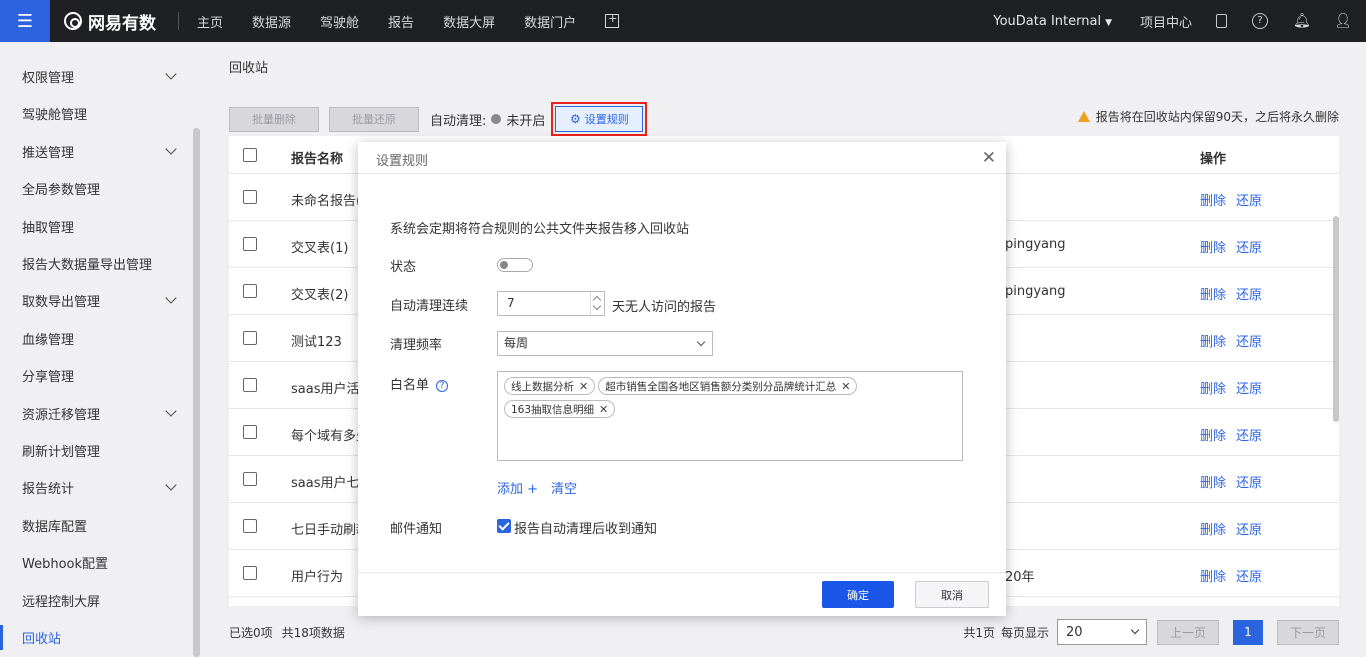  I want to click on document-icon, so click(1221, 21).